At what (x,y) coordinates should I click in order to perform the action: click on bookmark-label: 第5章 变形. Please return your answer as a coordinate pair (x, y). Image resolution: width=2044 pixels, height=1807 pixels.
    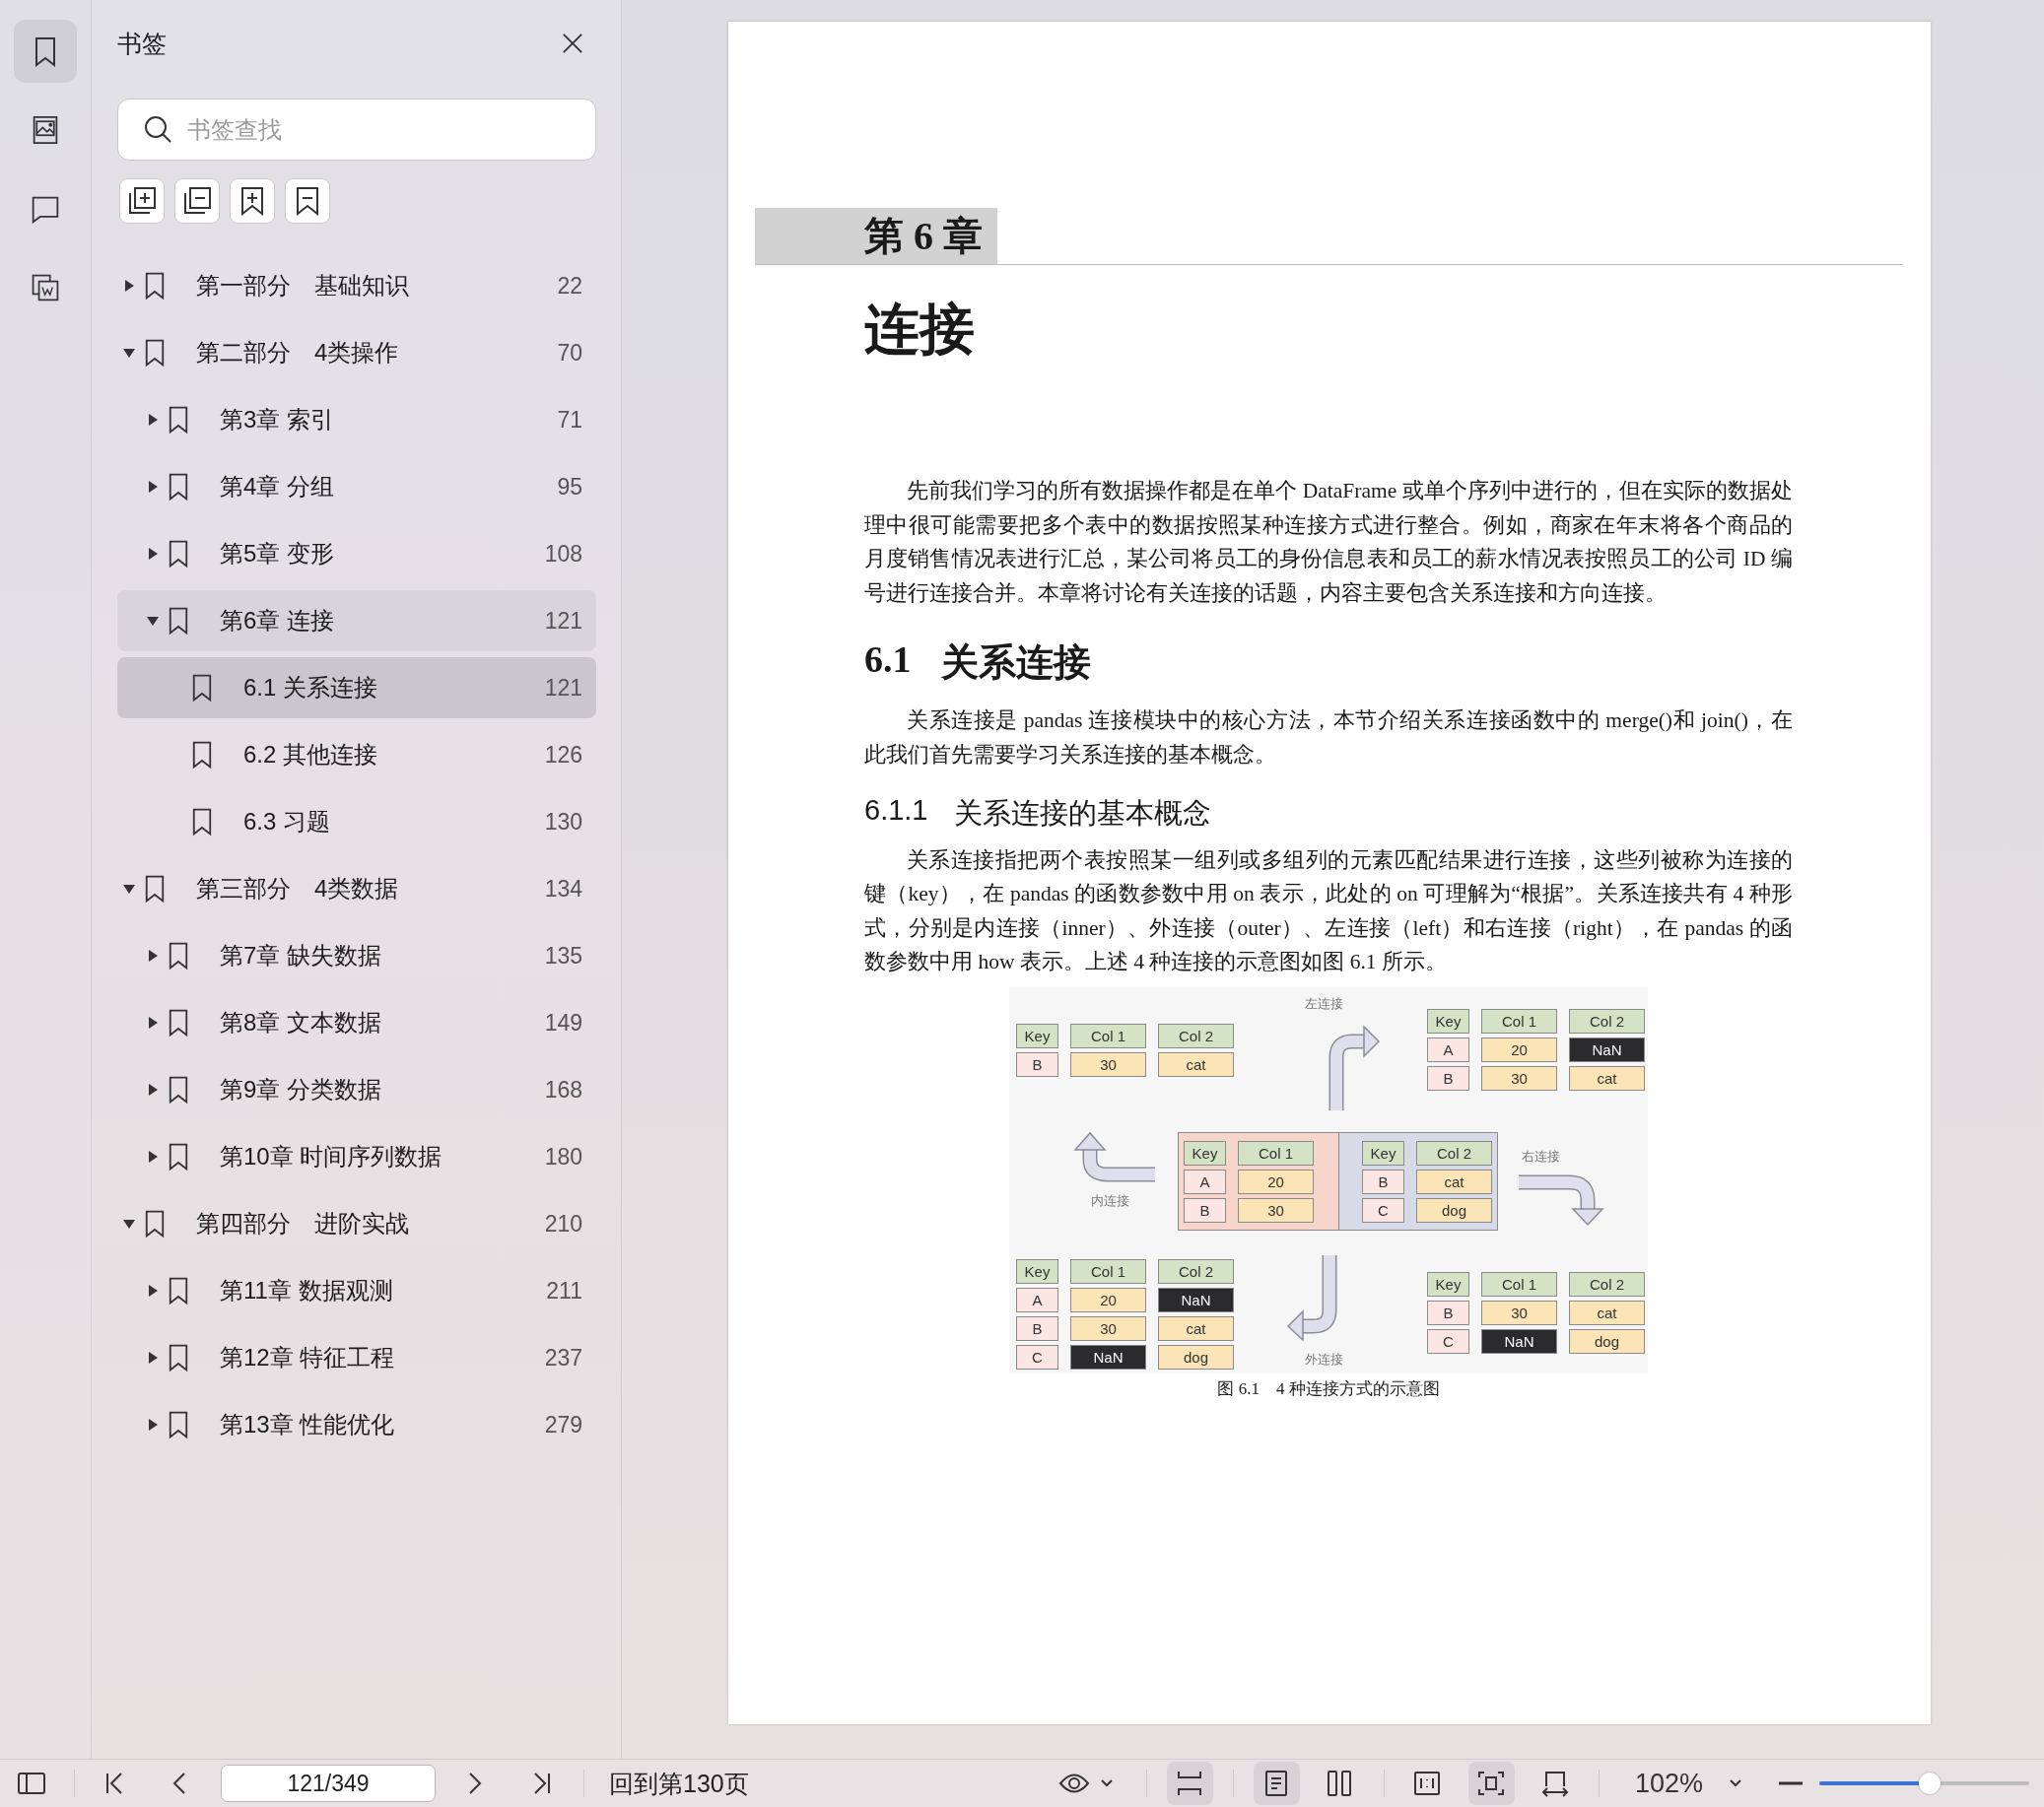
    Looking at the image, I should click on (277, 554).